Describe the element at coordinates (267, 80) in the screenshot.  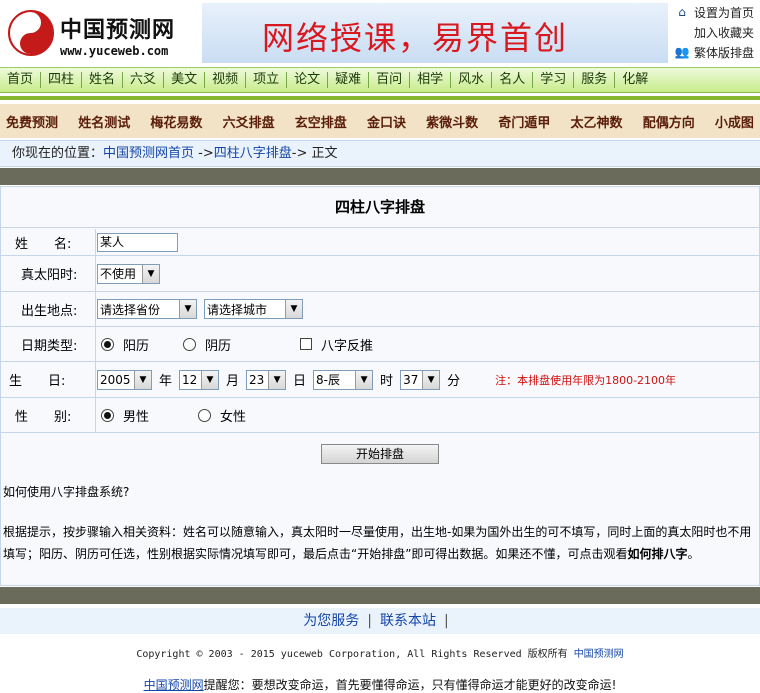
I see `nav-item: 项立` at that location.